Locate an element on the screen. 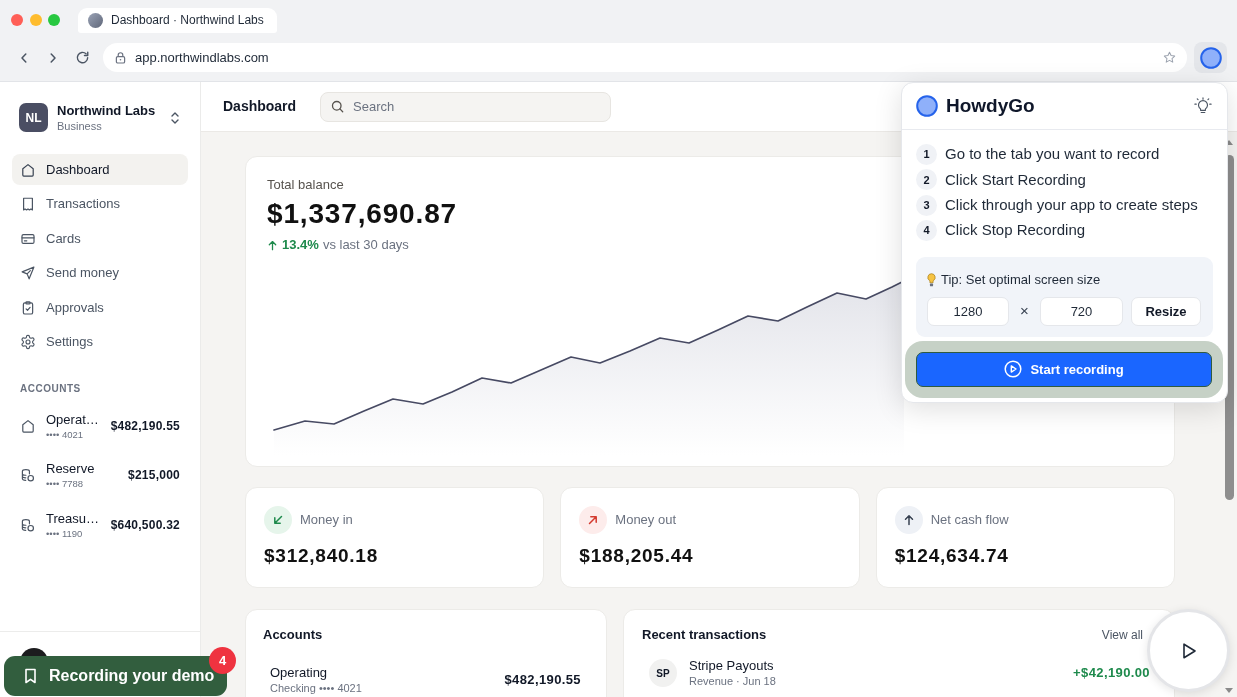 This screenshot has width=1237, height=697. search-icon is located at coordinates (337, 106).